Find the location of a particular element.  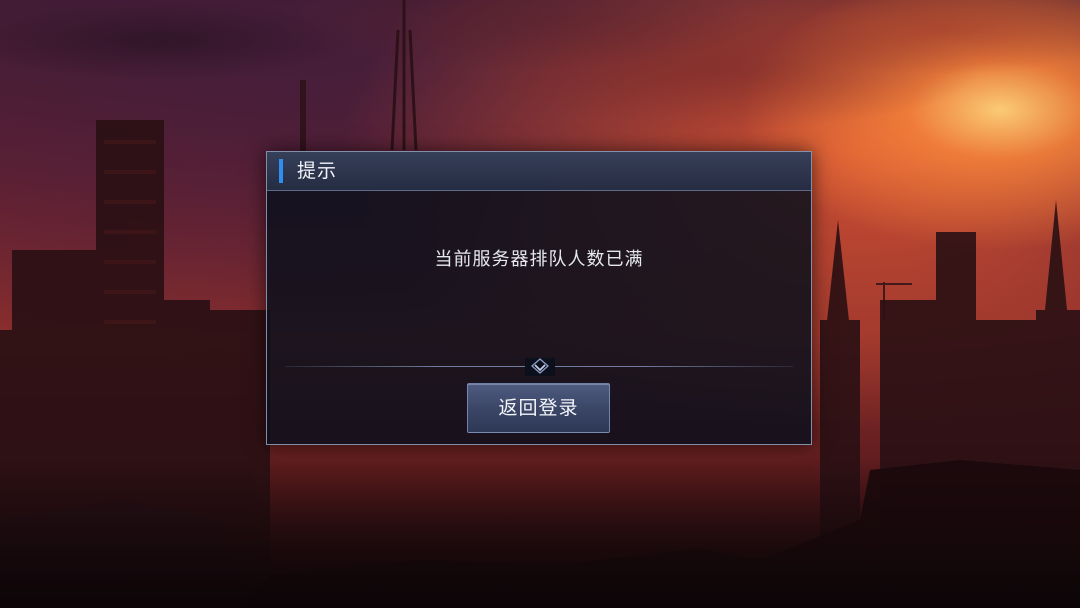

dialog-message: 当前服务器排队人数已满 is located at coordinates (539, 259).